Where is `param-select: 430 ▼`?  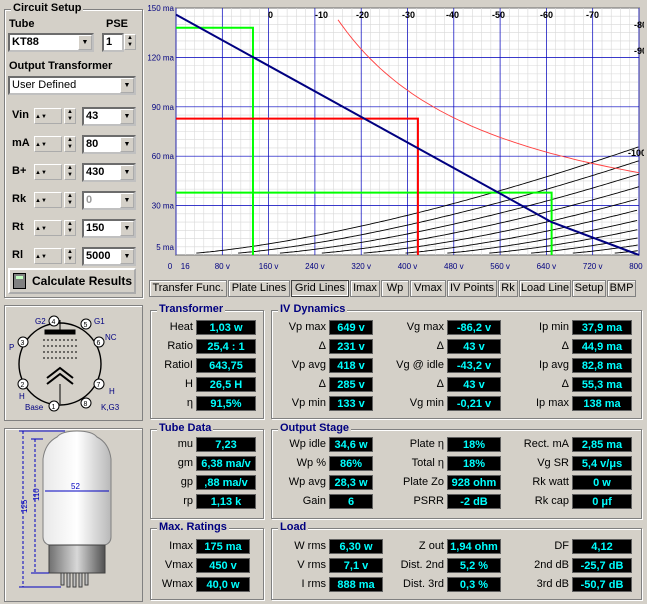 param-select: 430 ▼ is located at coordinates (109, 172).